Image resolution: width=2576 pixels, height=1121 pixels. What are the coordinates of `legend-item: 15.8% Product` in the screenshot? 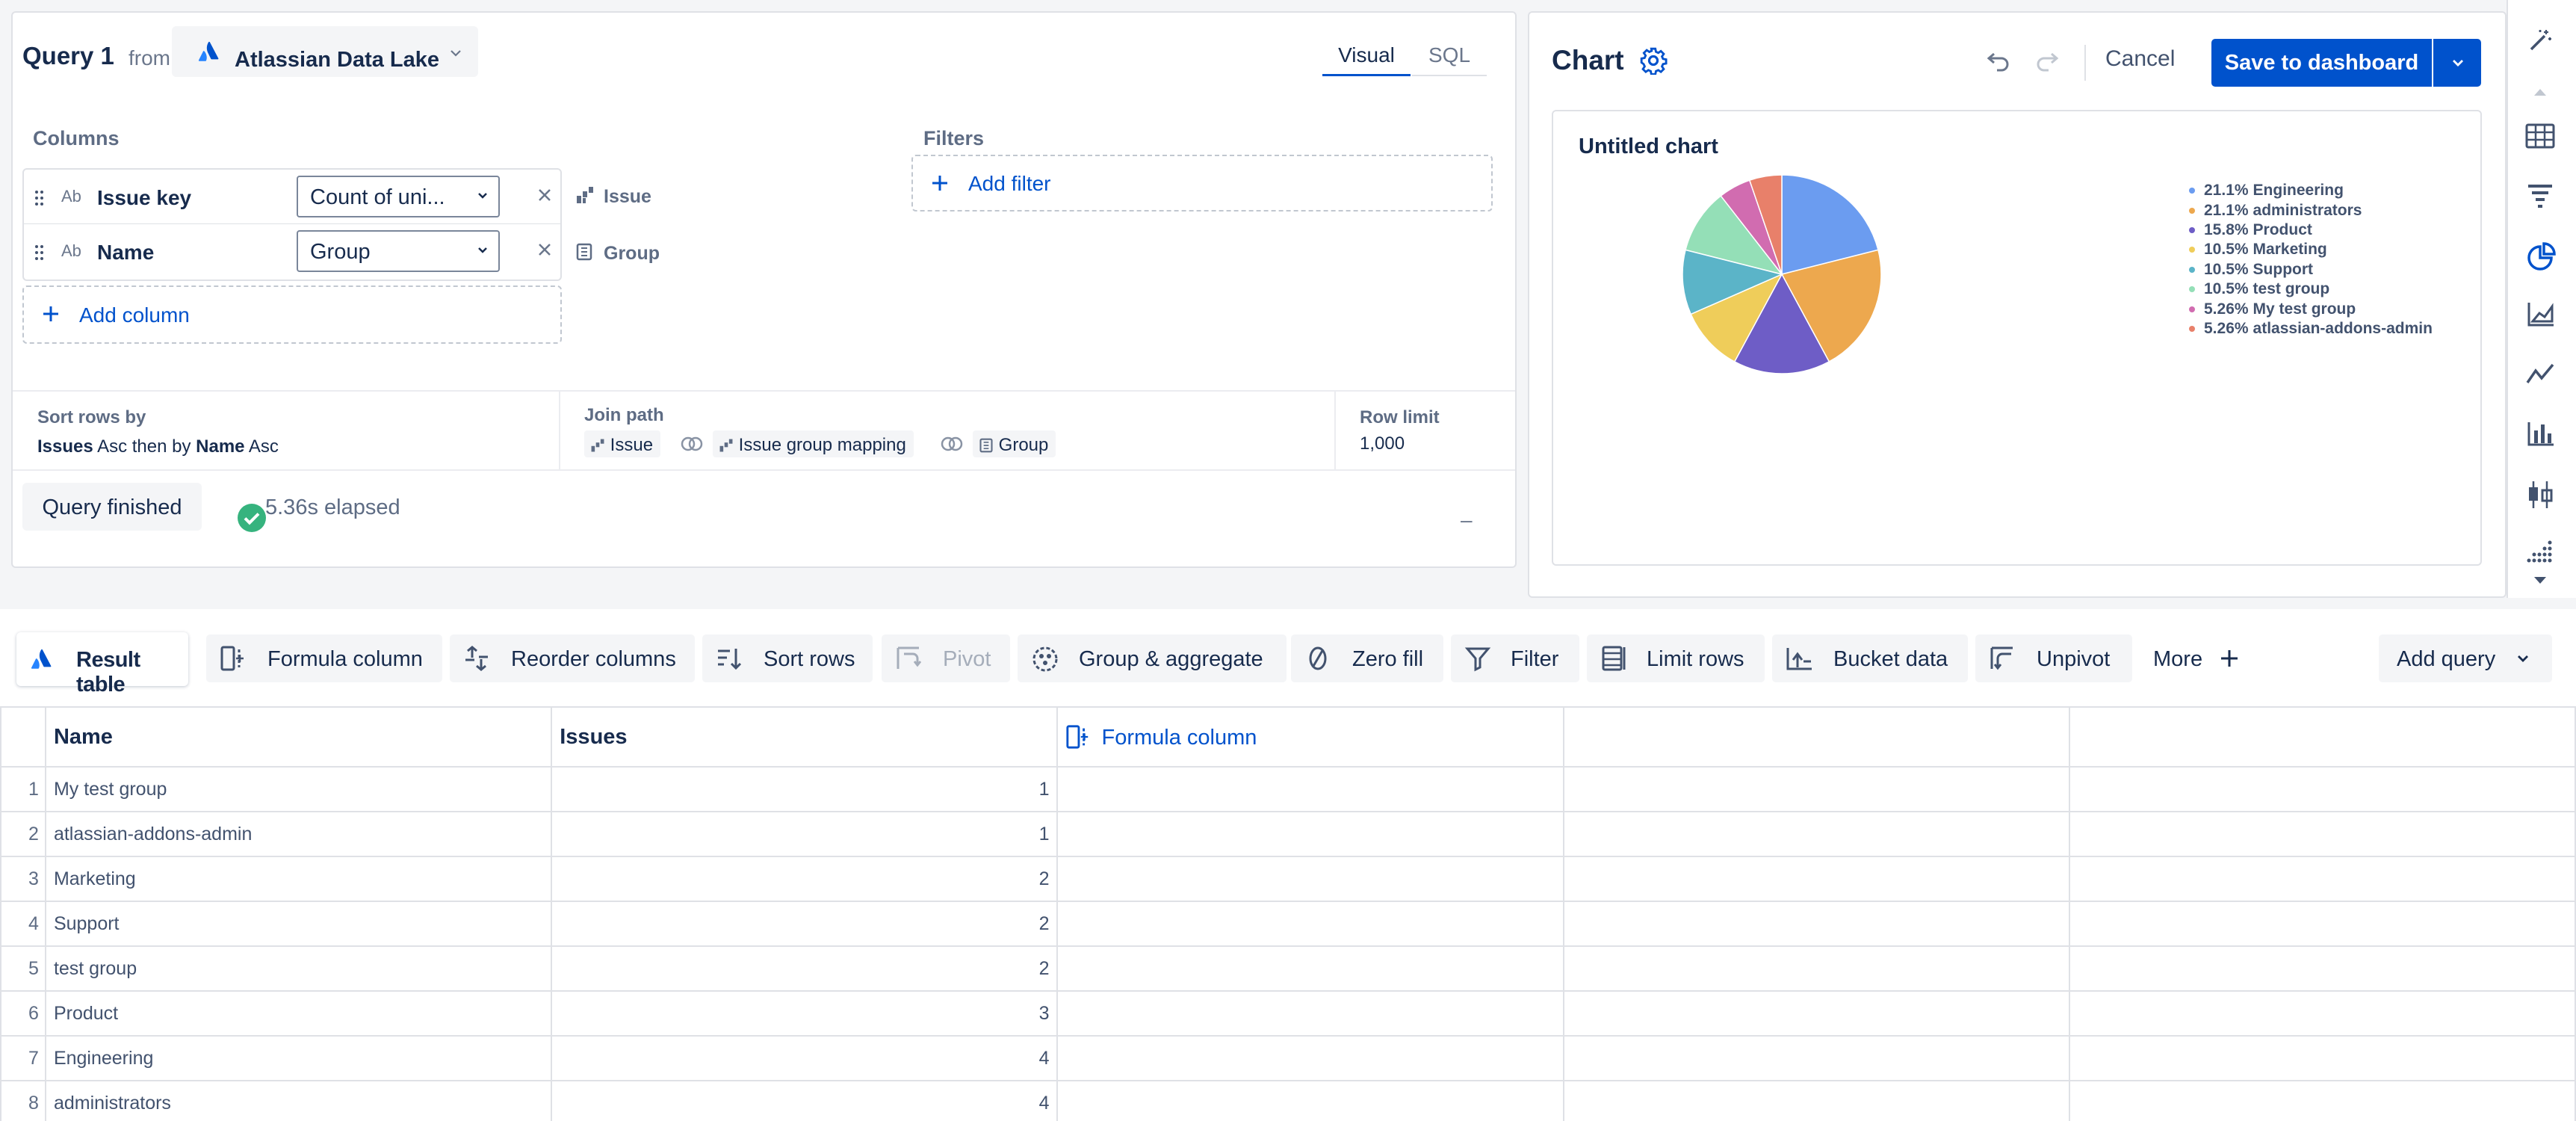 It's located at (2311, 230).